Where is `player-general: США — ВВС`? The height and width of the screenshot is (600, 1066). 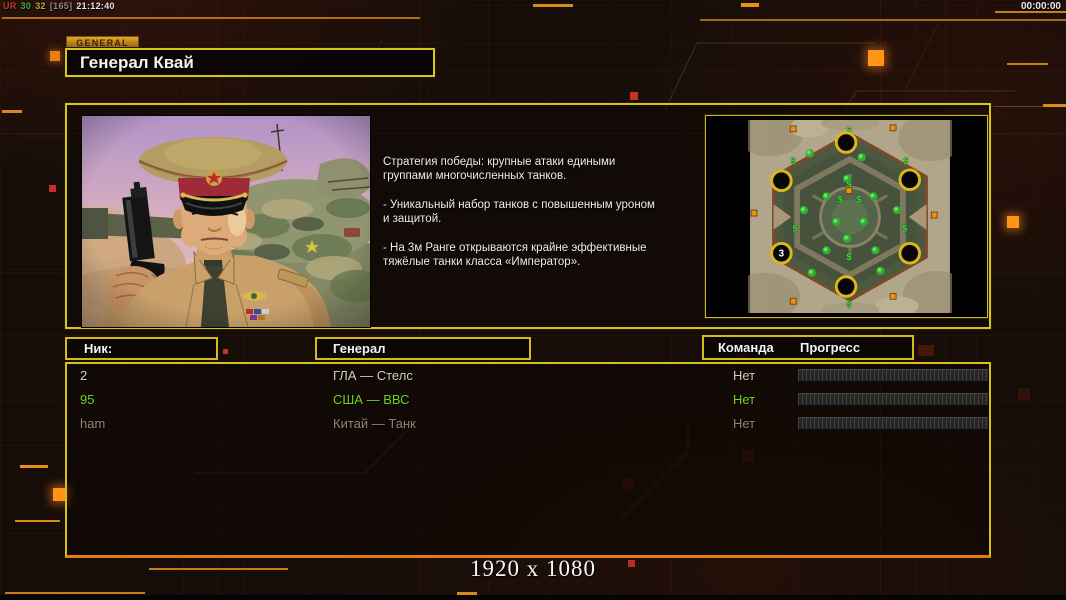 player-general: США — ВВС is located at coordinates (371, 399).